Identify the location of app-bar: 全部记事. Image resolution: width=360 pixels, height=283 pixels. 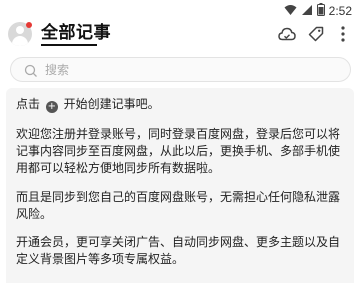
(180, 34).